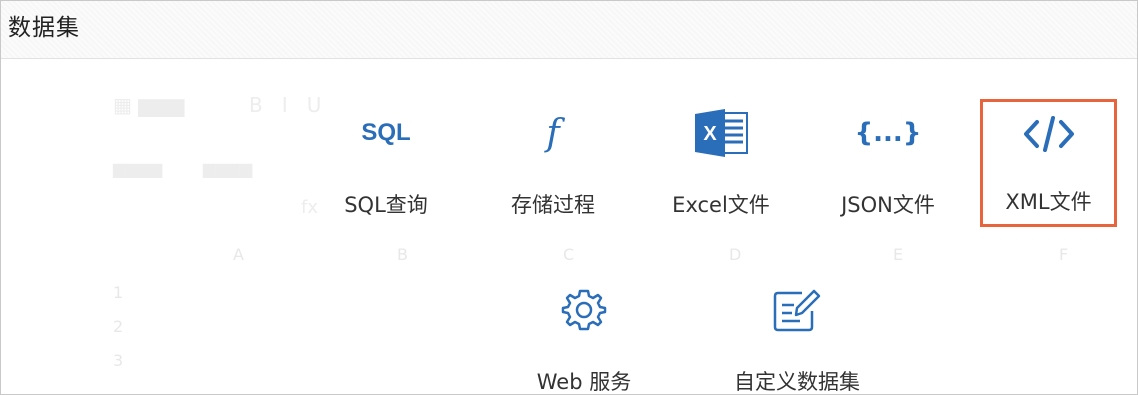 This screenshot has height=395, width=1138. Describe the element at coordinates (888, 159) in the screenshot. I see `option-json-file: {...} JSON文件` at that location.